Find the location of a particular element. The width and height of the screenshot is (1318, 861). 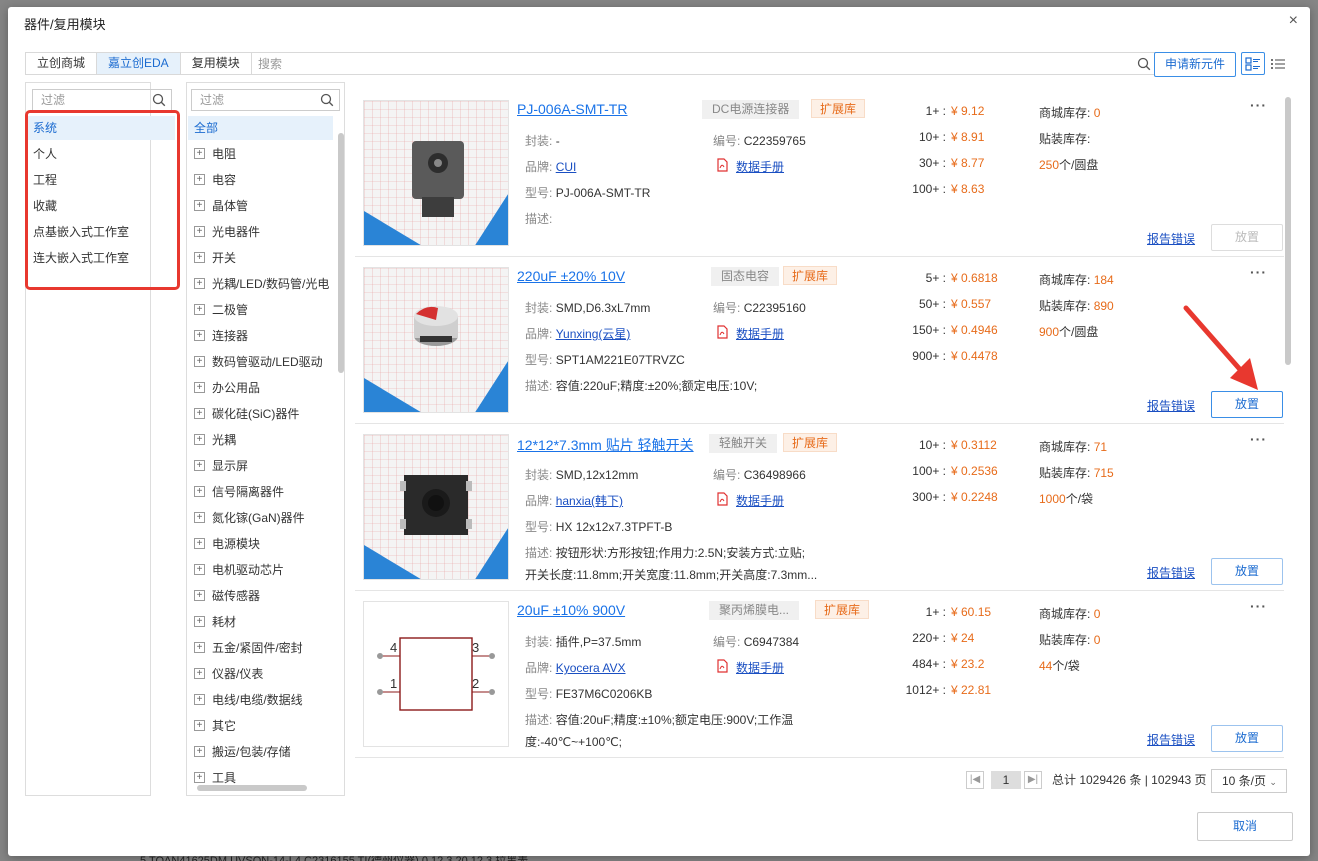

part-thumbnail: 4 3 1 2 is located at coordinates (436, 674).